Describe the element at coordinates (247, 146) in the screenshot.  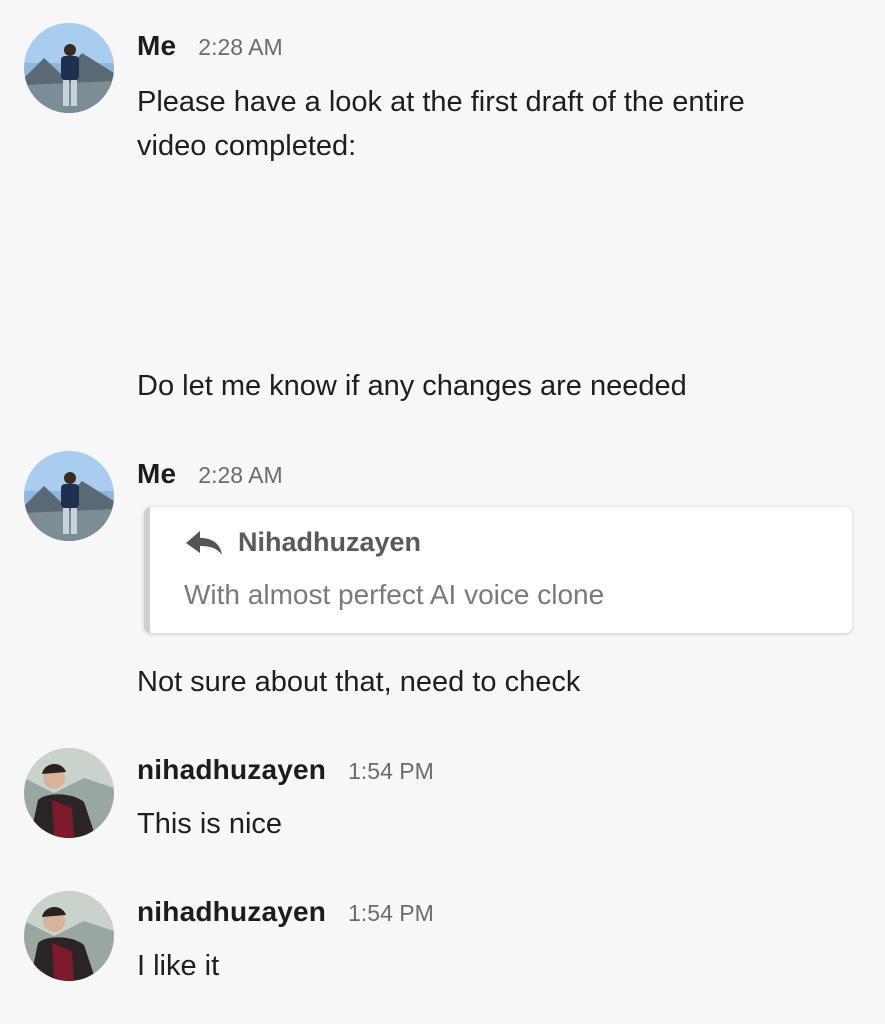
I see `message-text-line: video completed:` at that location.